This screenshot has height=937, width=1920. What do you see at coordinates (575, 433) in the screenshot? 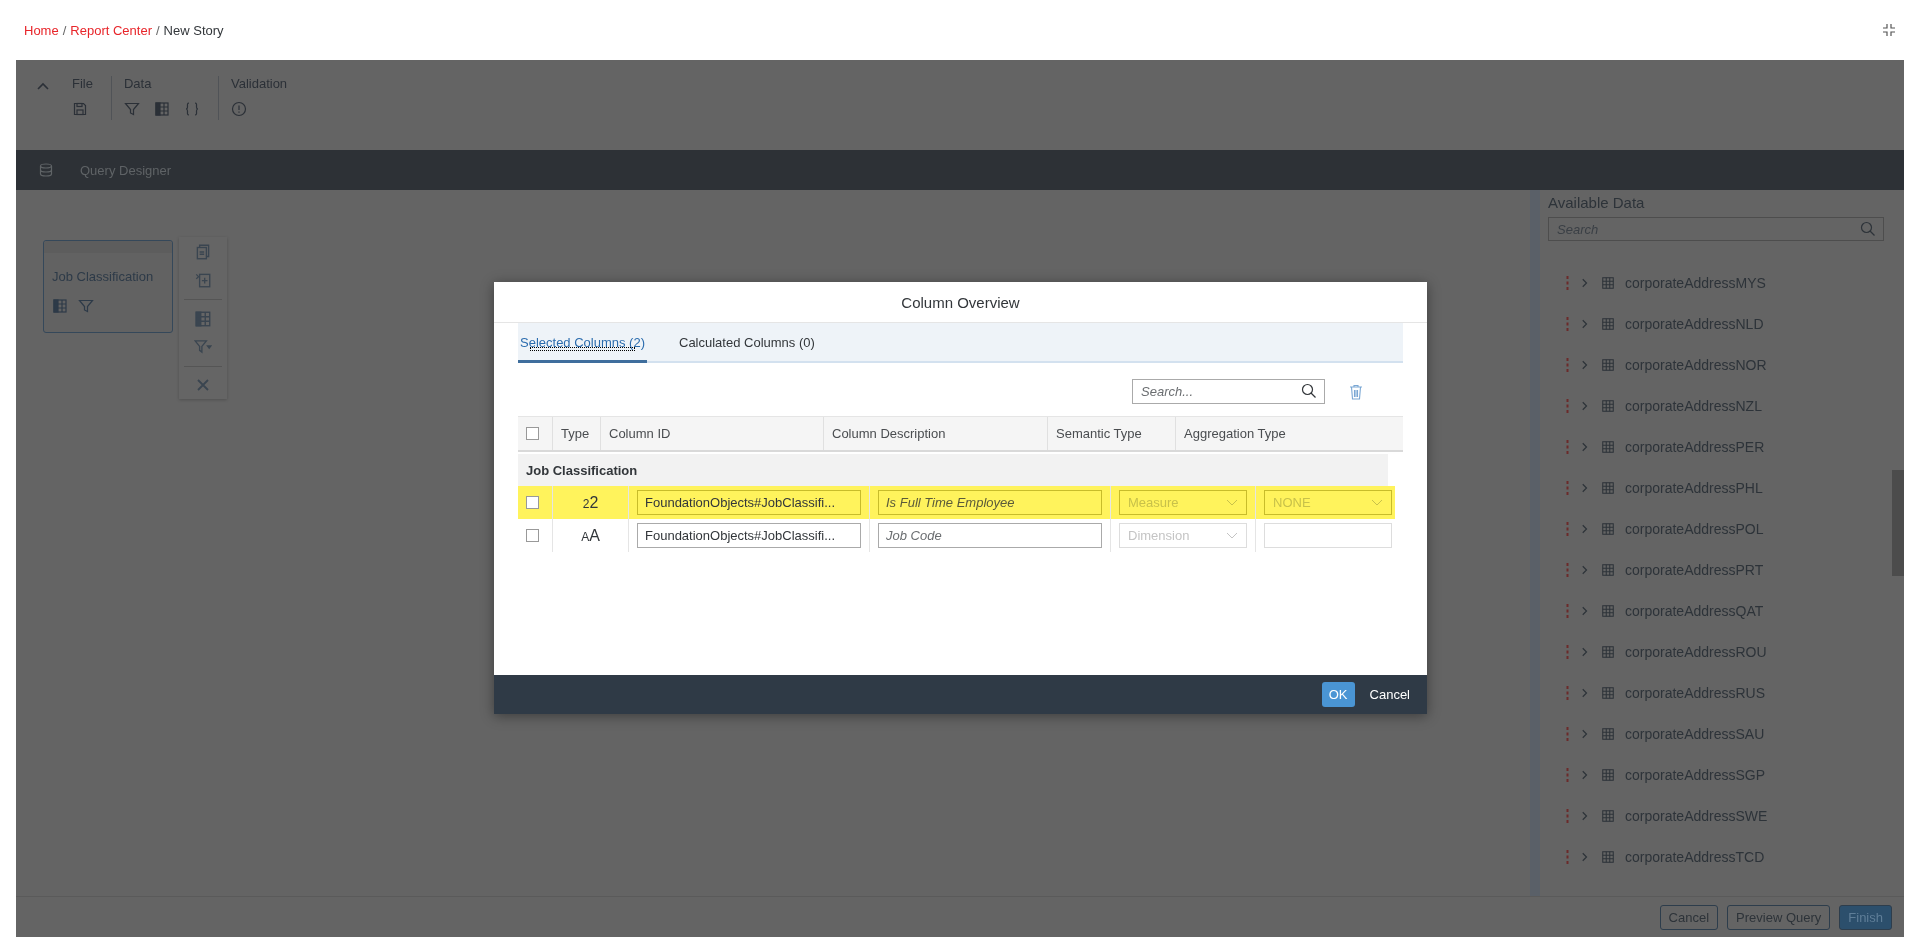
I see `column-header: Type` at bounding box center [575, 433].